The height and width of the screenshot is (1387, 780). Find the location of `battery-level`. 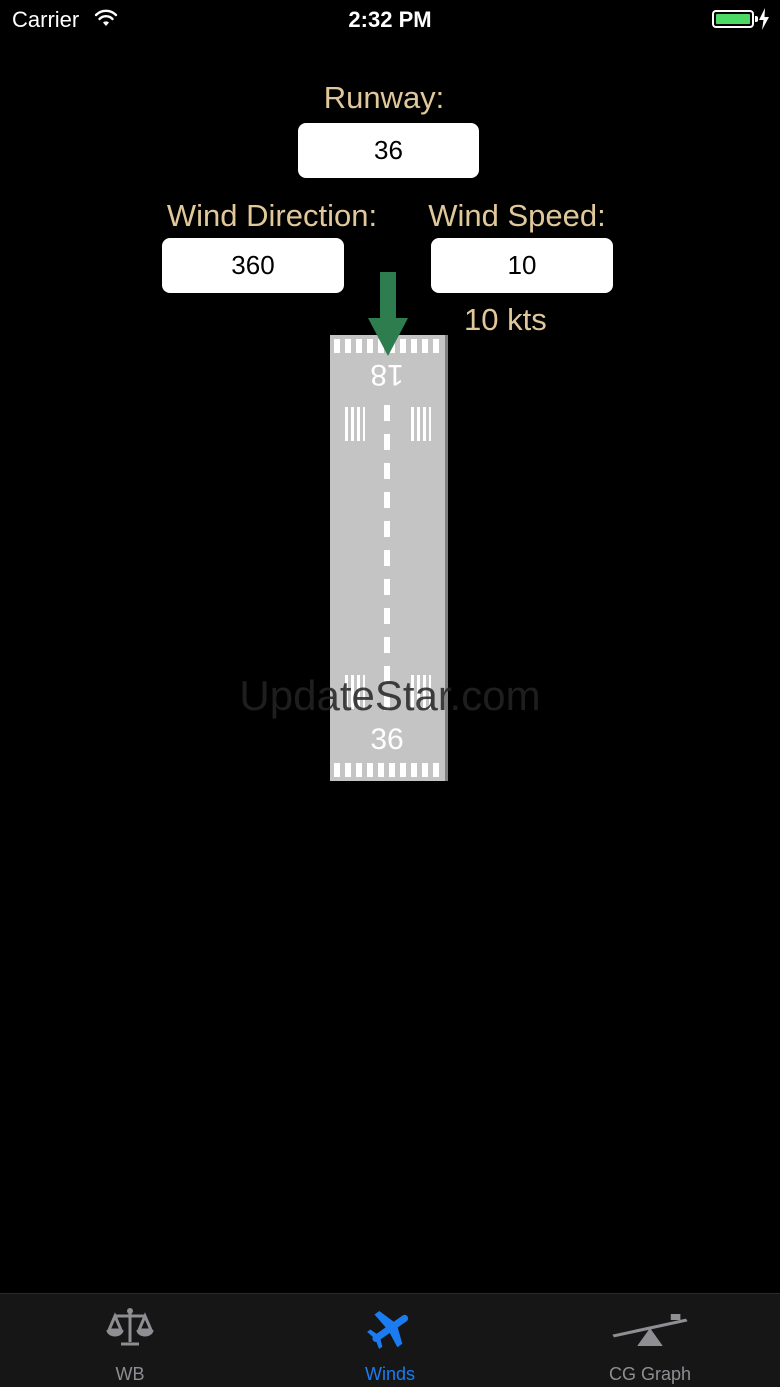

battery-level is located at coordinates (733, 19).